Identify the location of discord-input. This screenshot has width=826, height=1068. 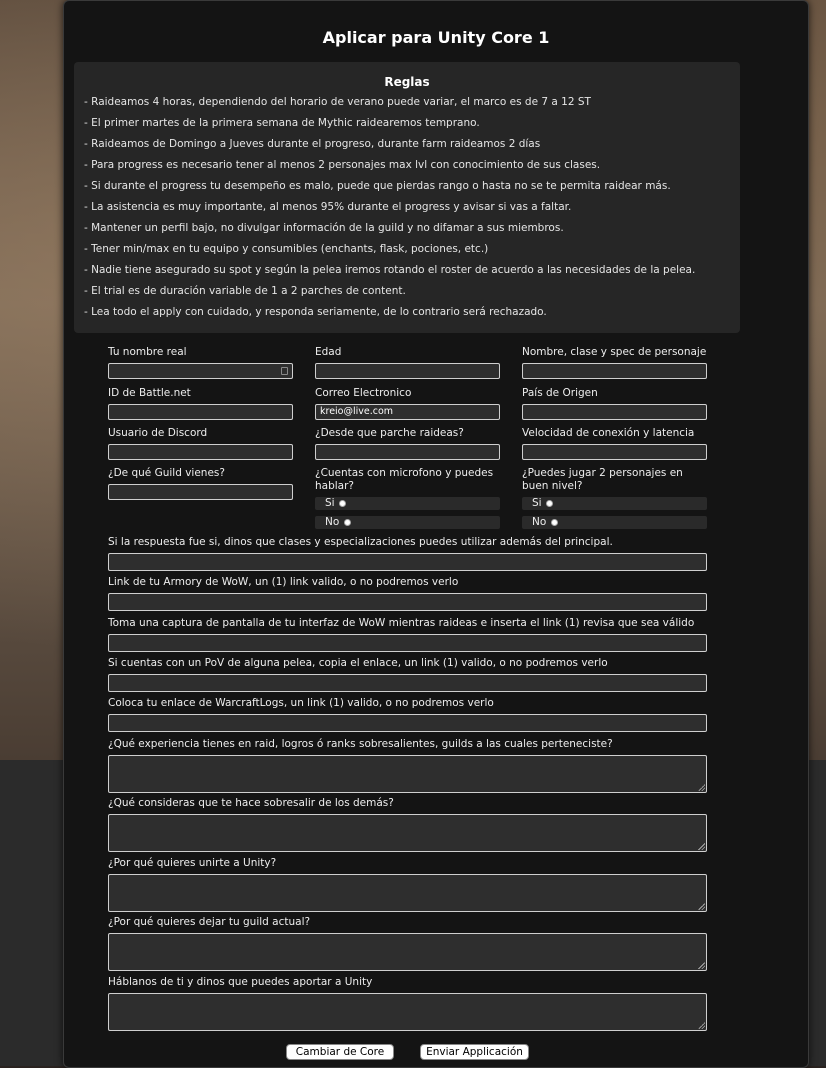
(200, 452).